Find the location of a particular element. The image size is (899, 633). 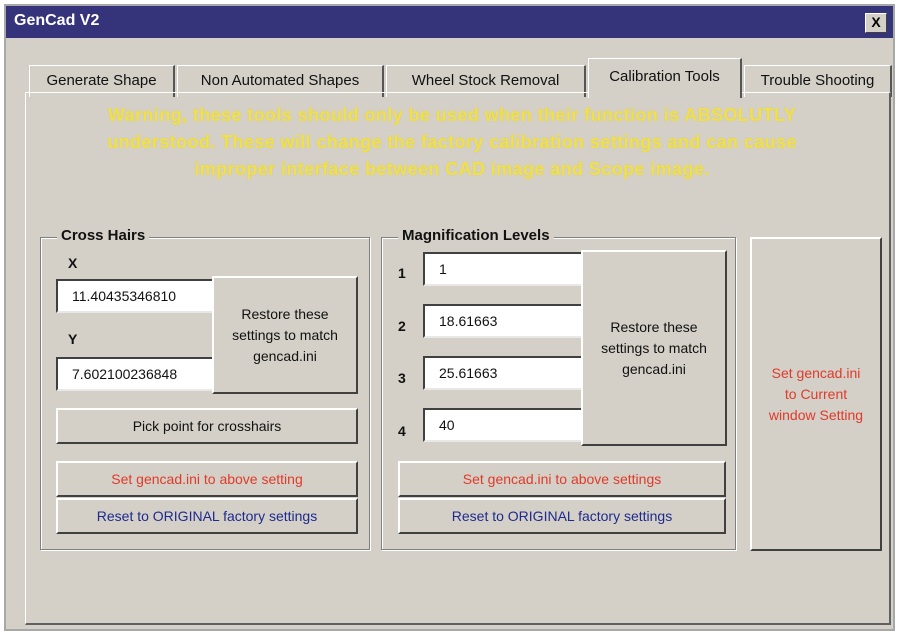

y-label: Y is located at coordinates (73, 339).